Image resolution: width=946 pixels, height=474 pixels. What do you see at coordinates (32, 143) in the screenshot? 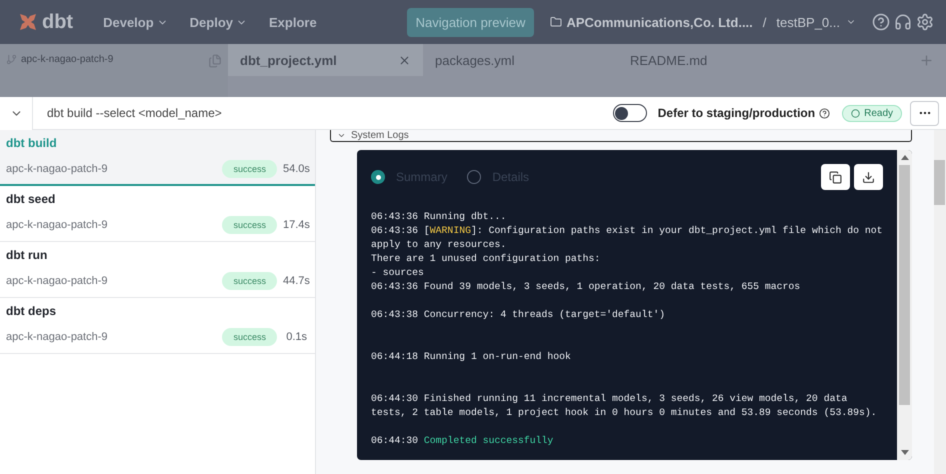
I see `run-command: dbt build` at bounding box center [32, 143].